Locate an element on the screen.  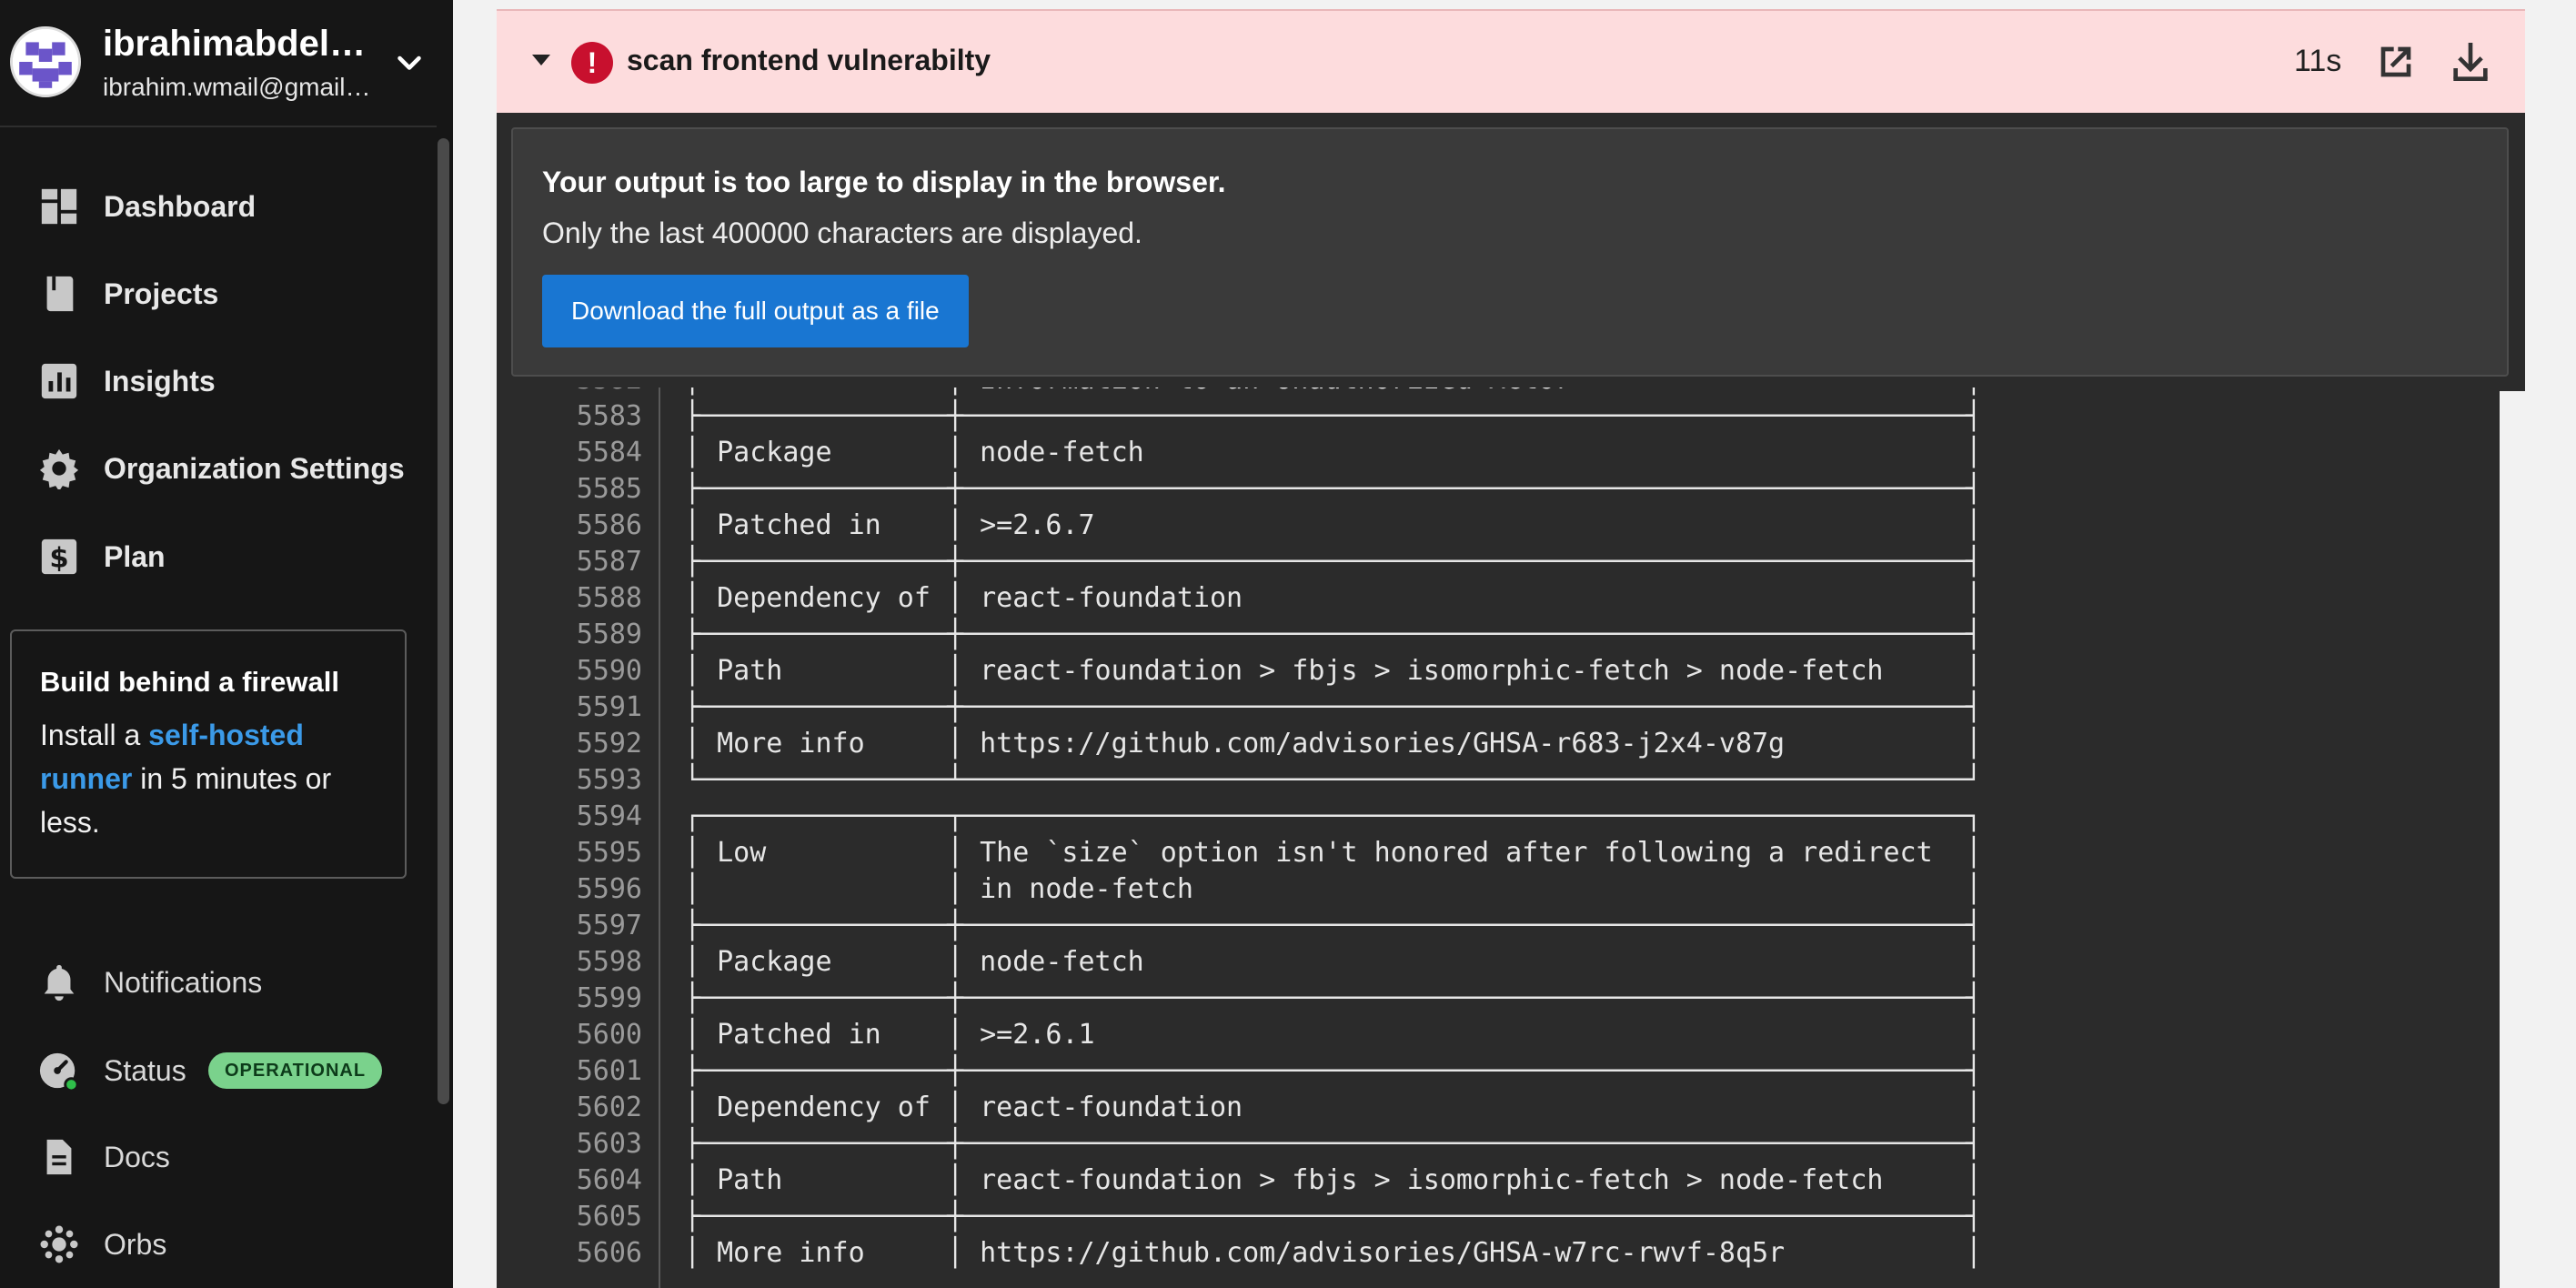
log-line-number: 5605 is located at coordinates (609, 1217).